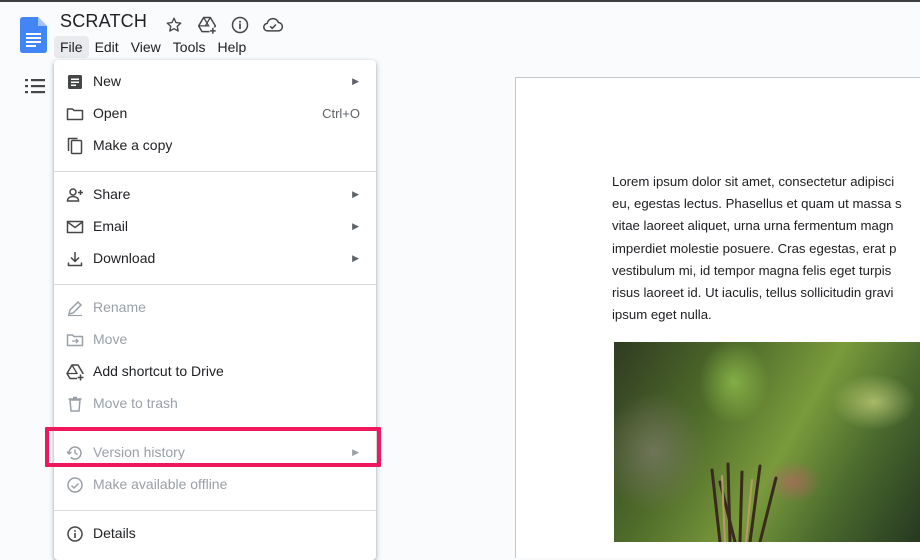 The width and height of the screenshot is (920, 560). I want to click on version-history-highlight, so click(213, 447).